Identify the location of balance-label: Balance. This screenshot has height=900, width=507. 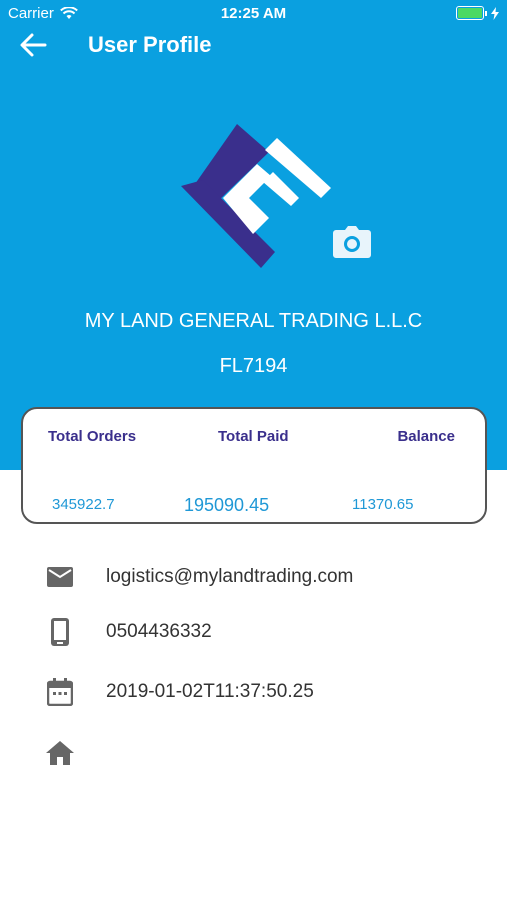
(426, 436).